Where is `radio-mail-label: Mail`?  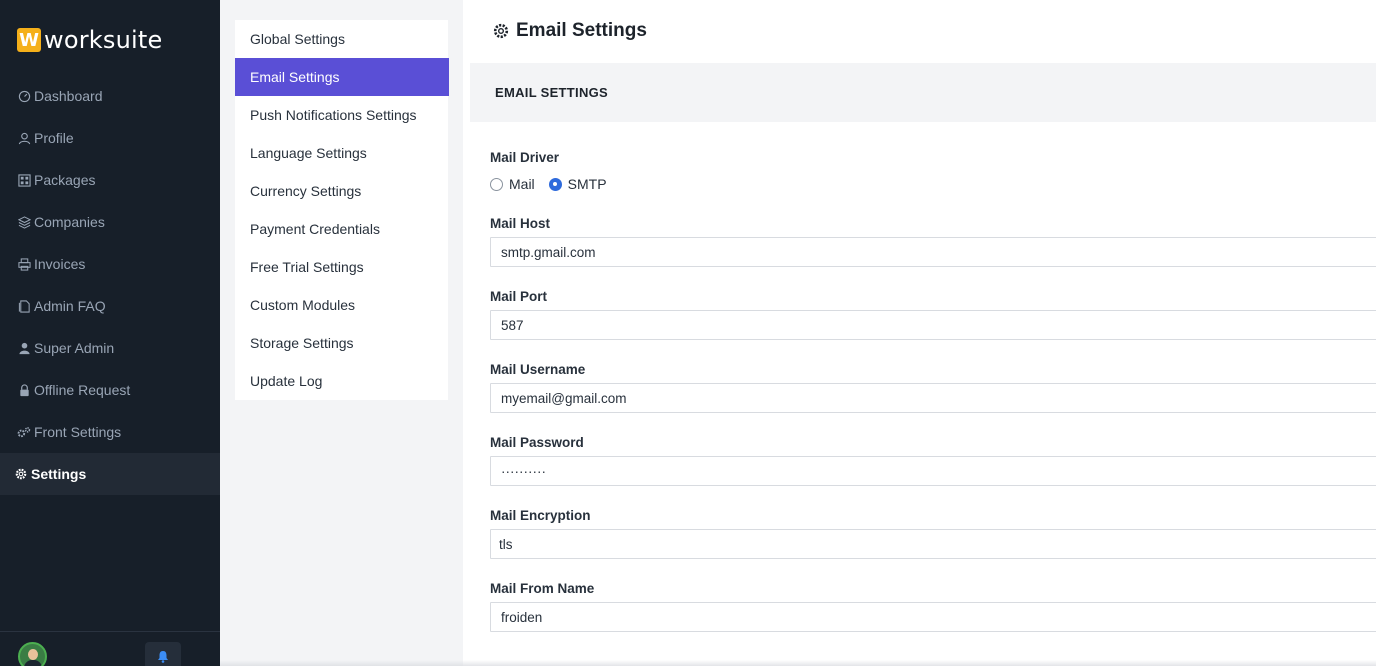
radio-mail-label: Mail is located at coordinates (522, 184).